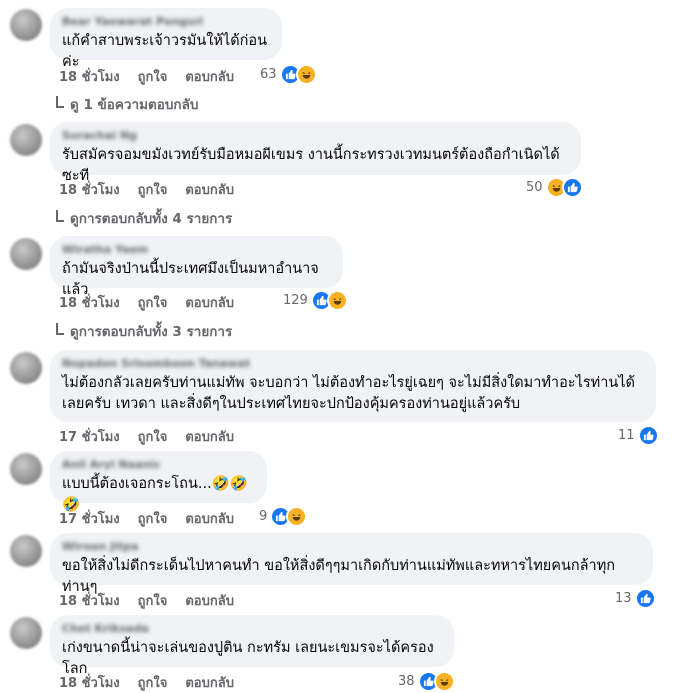 This screenshot has height=693, width=692. I want to click on reaction-summary: 38, so click(426, 681).